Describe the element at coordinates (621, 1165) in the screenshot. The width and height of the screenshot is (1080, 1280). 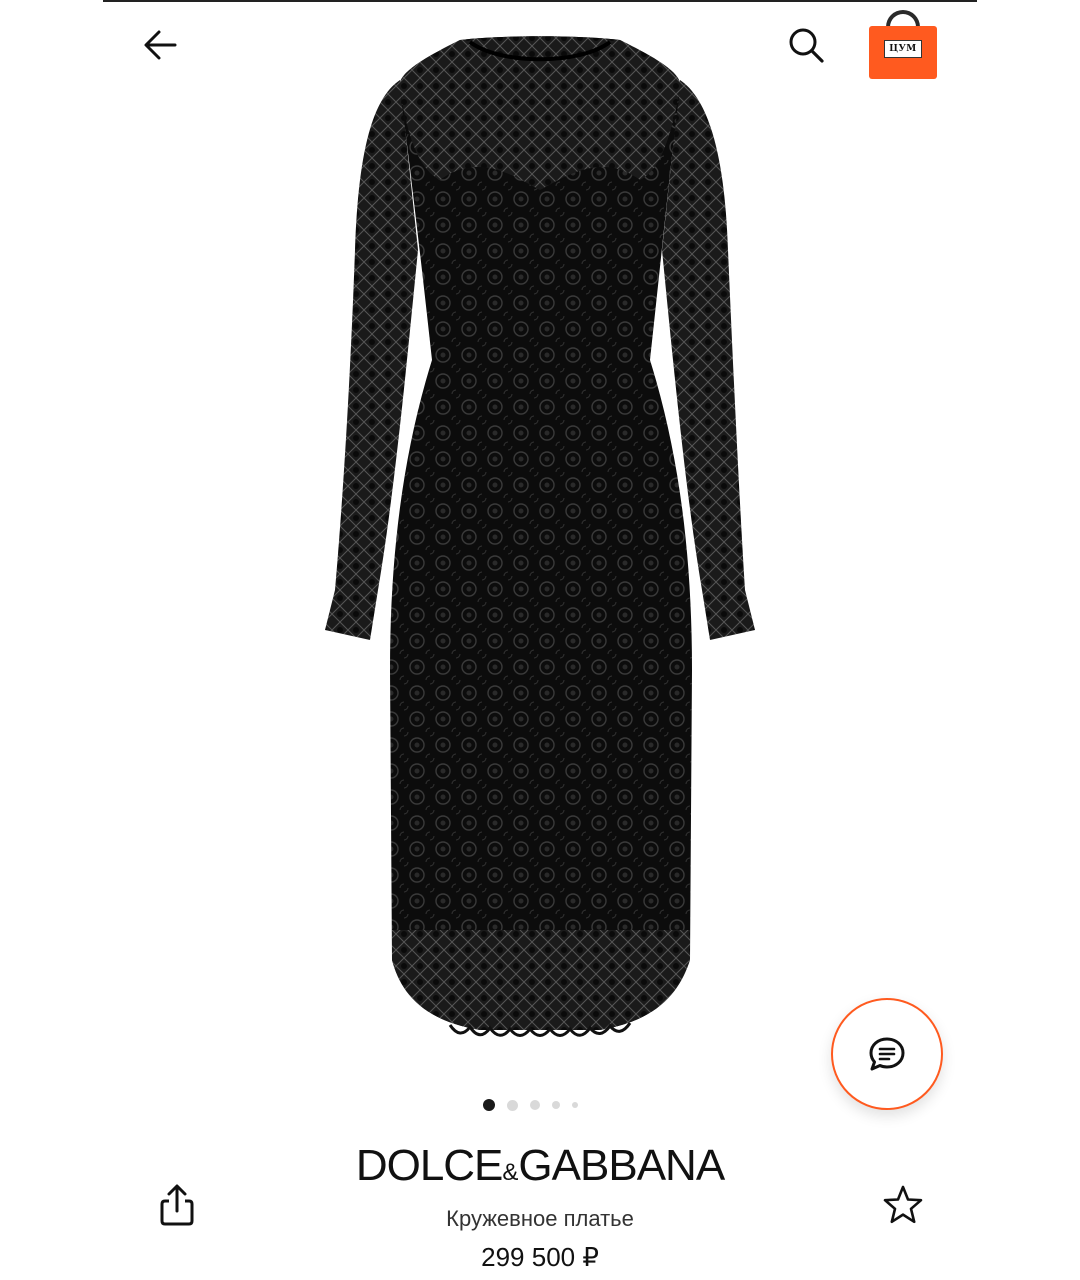
I see `brand-part-2: GABBANA` at that location.